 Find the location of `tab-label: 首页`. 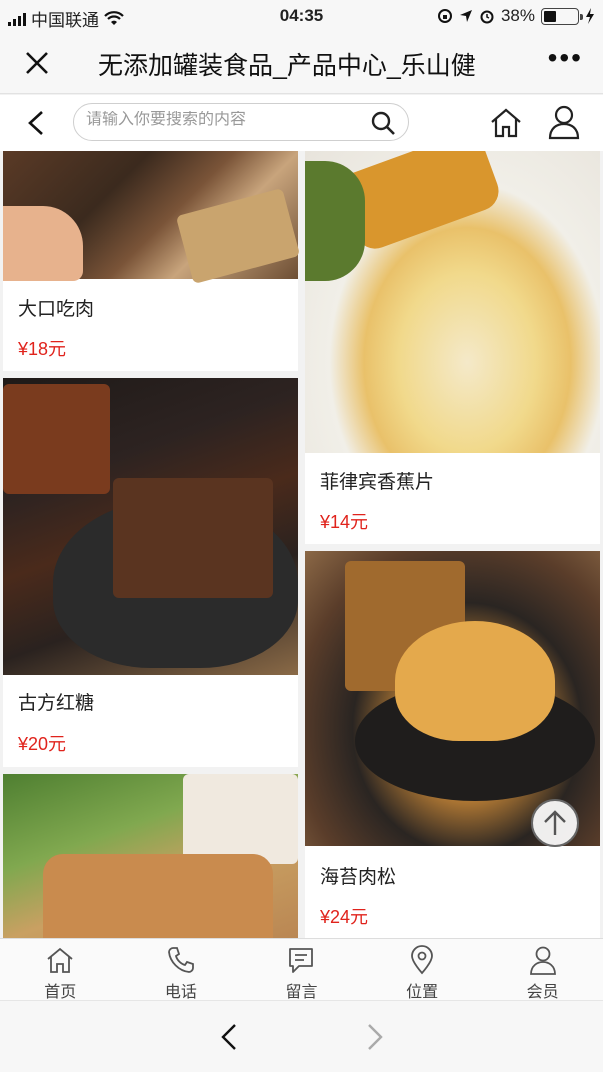

tab-label: 首页 is located at coordinates (60, 992).